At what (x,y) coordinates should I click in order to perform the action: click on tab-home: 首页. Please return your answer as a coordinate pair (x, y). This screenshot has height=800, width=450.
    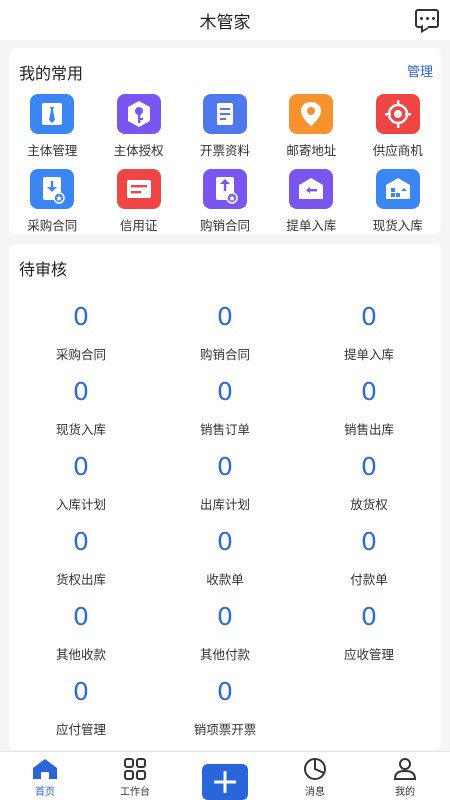
    Looking at the image, I should click on (45, 776).